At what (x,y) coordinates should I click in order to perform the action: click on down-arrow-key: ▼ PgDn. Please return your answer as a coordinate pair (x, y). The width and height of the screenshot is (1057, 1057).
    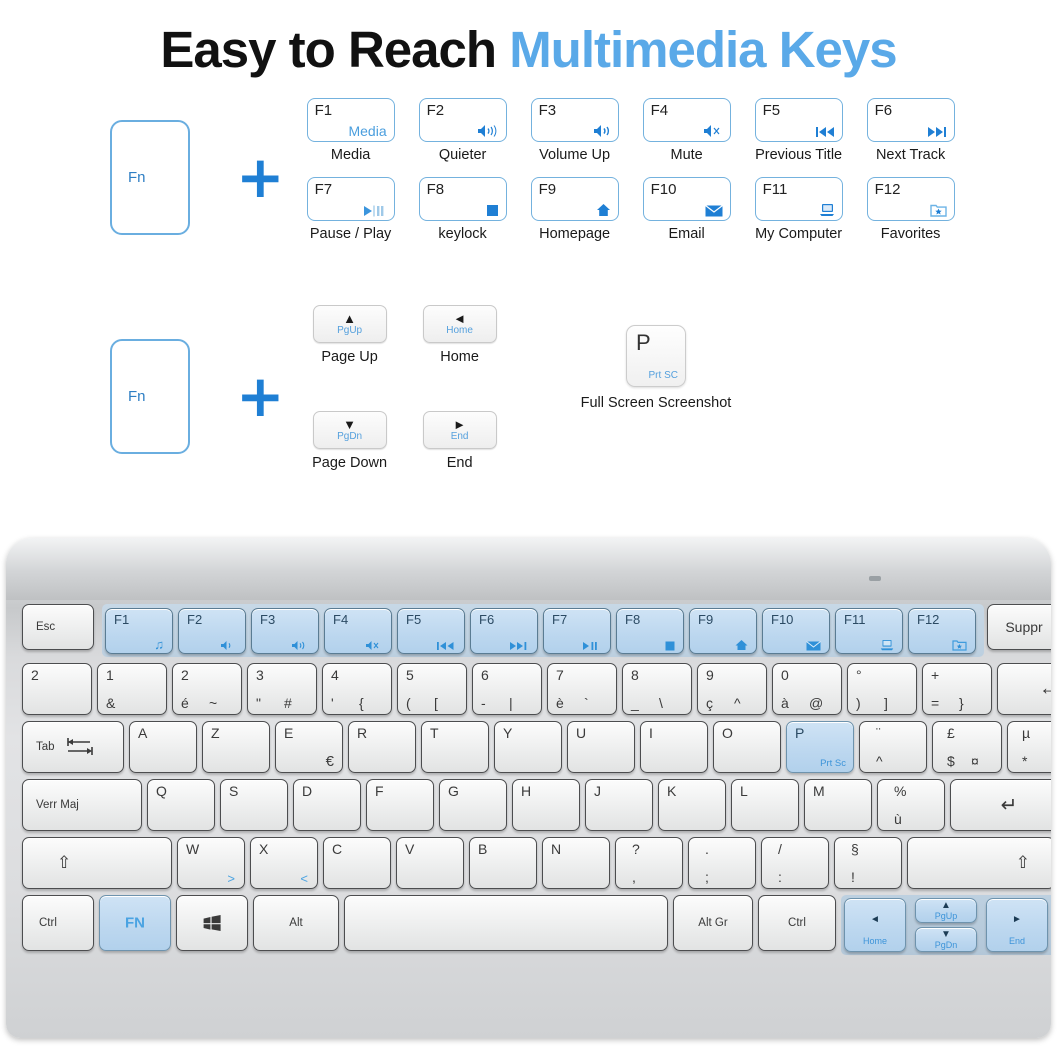
    Looking at the image, I should click on (946, 939).